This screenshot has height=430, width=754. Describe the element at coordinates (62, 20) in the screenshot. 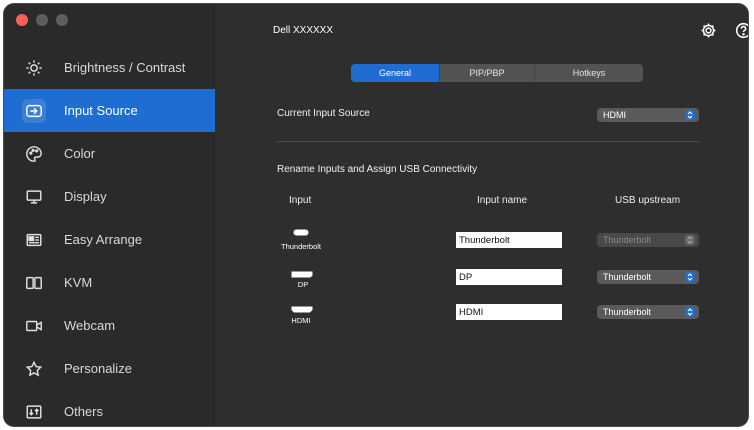

I see `zoom-window-button` at that location.